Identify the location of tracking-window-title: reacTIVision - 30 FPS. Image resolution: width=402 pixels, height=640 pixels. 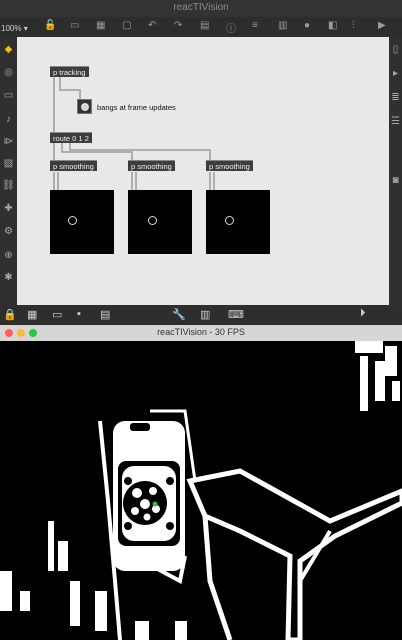
(201, 332).